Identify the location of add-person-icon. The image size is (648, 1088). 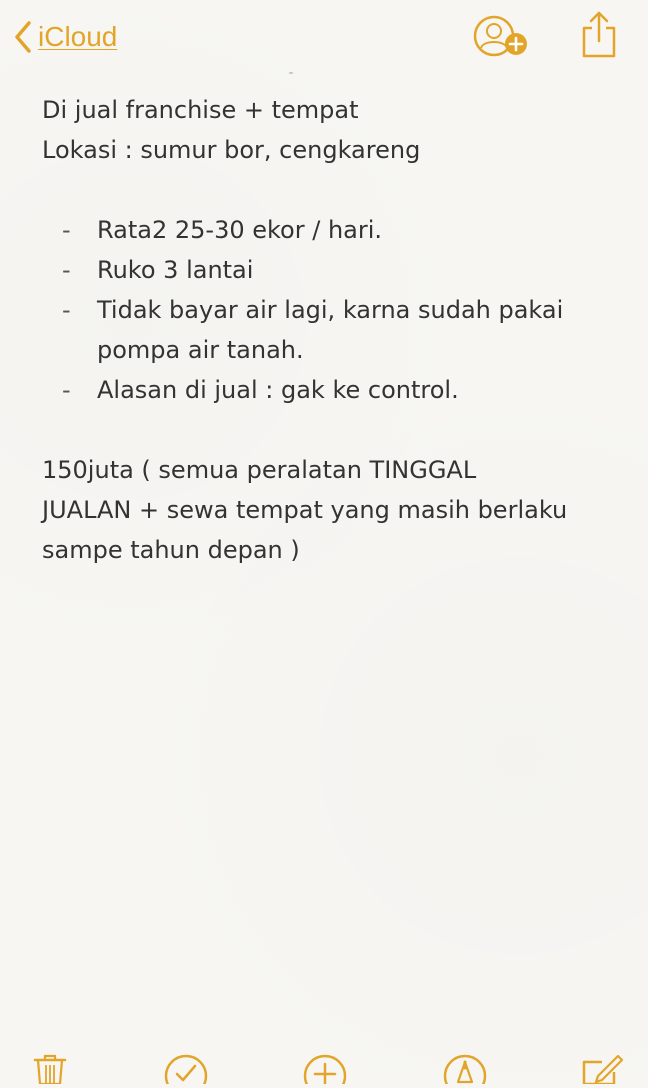
(502, 39).